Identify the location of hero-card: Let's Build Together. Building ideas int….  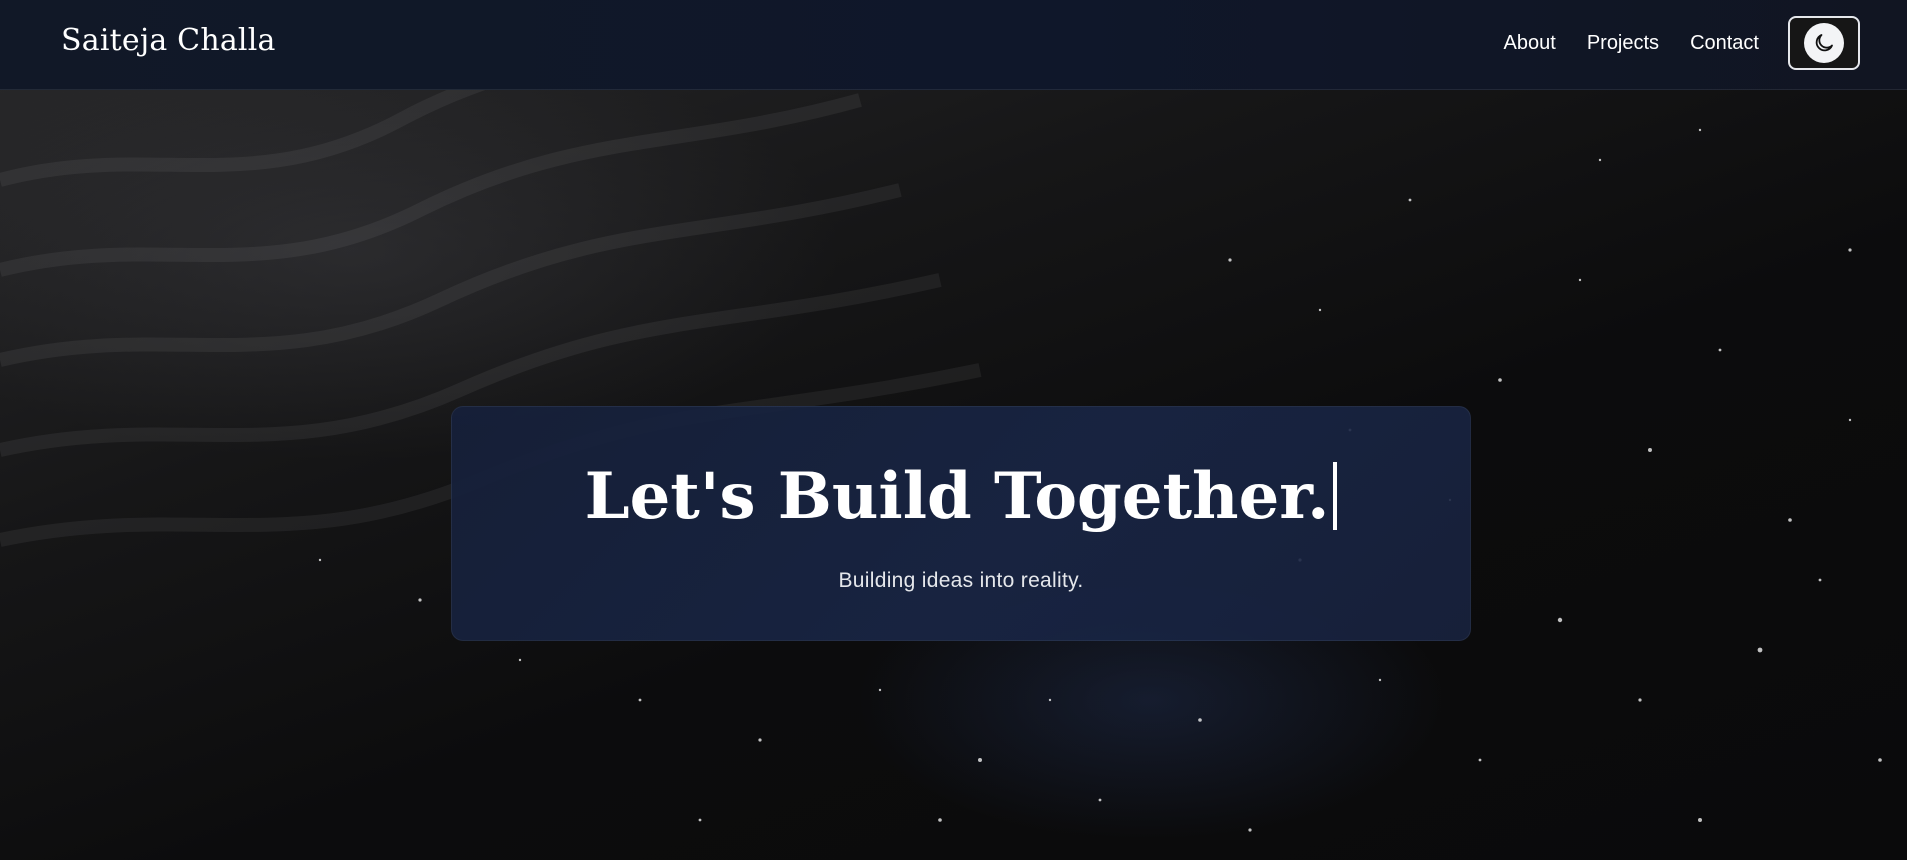
(961, 523).